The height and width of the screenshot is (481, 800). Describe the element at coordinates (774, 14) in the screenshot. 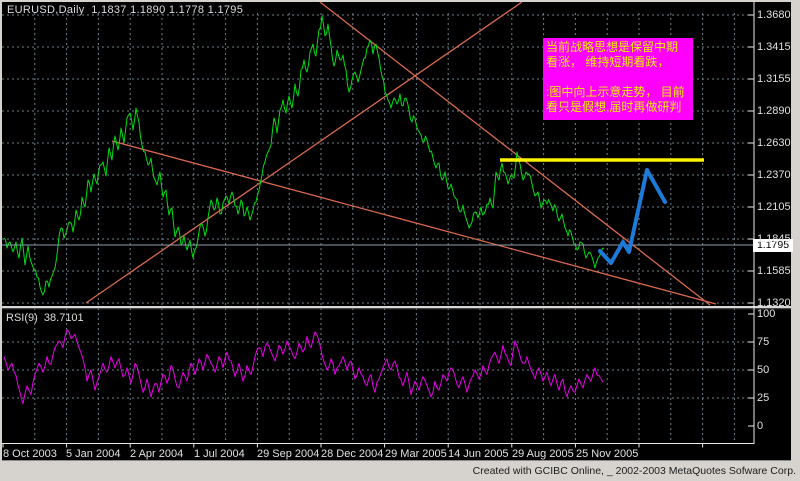

I see `price-axis-label: 1.3680` at that location.